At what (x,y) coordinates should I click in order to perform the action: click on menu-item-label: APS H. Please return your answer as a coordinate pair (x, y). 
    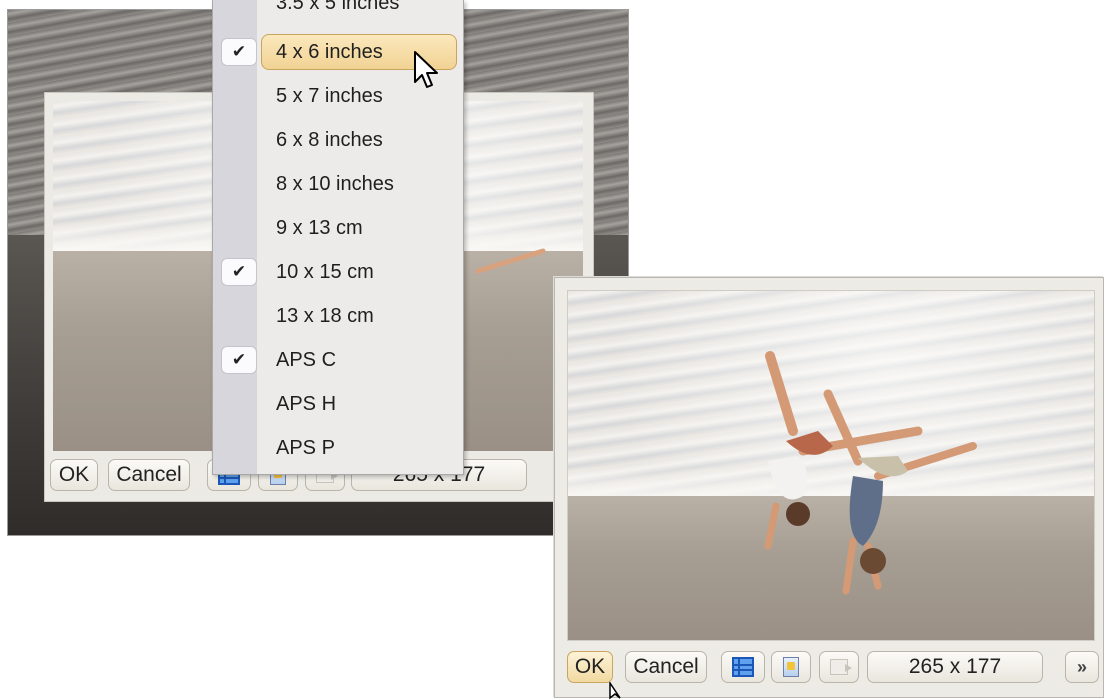
    Looking at the image, I should click on (306, 404).